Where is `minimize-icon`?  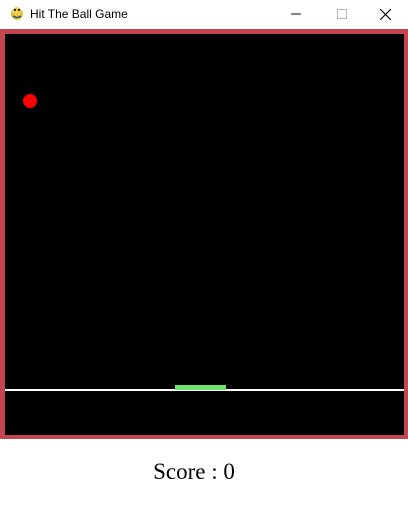 minimize-icon is located at coordinates (296, 14).